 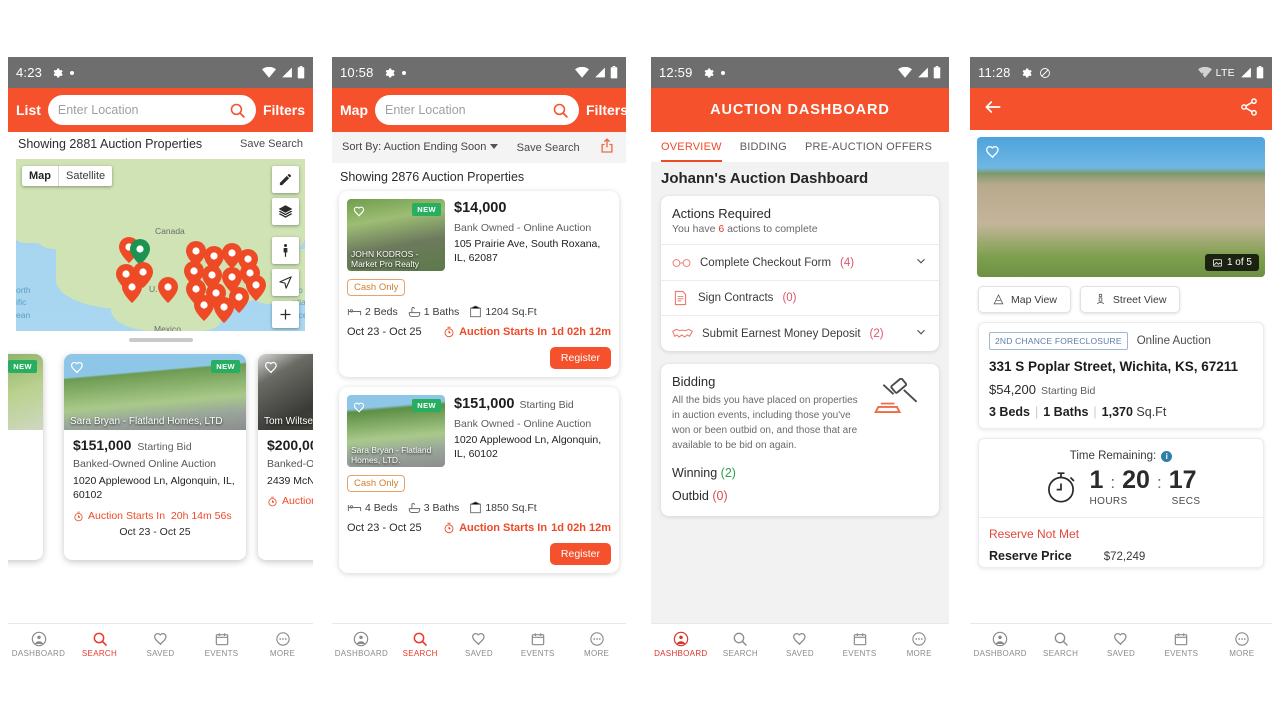 I want to click on bottom-navigation: DASHBOARD SEARCH SAVED EVENTS MORE, so click(x=800, y=644).